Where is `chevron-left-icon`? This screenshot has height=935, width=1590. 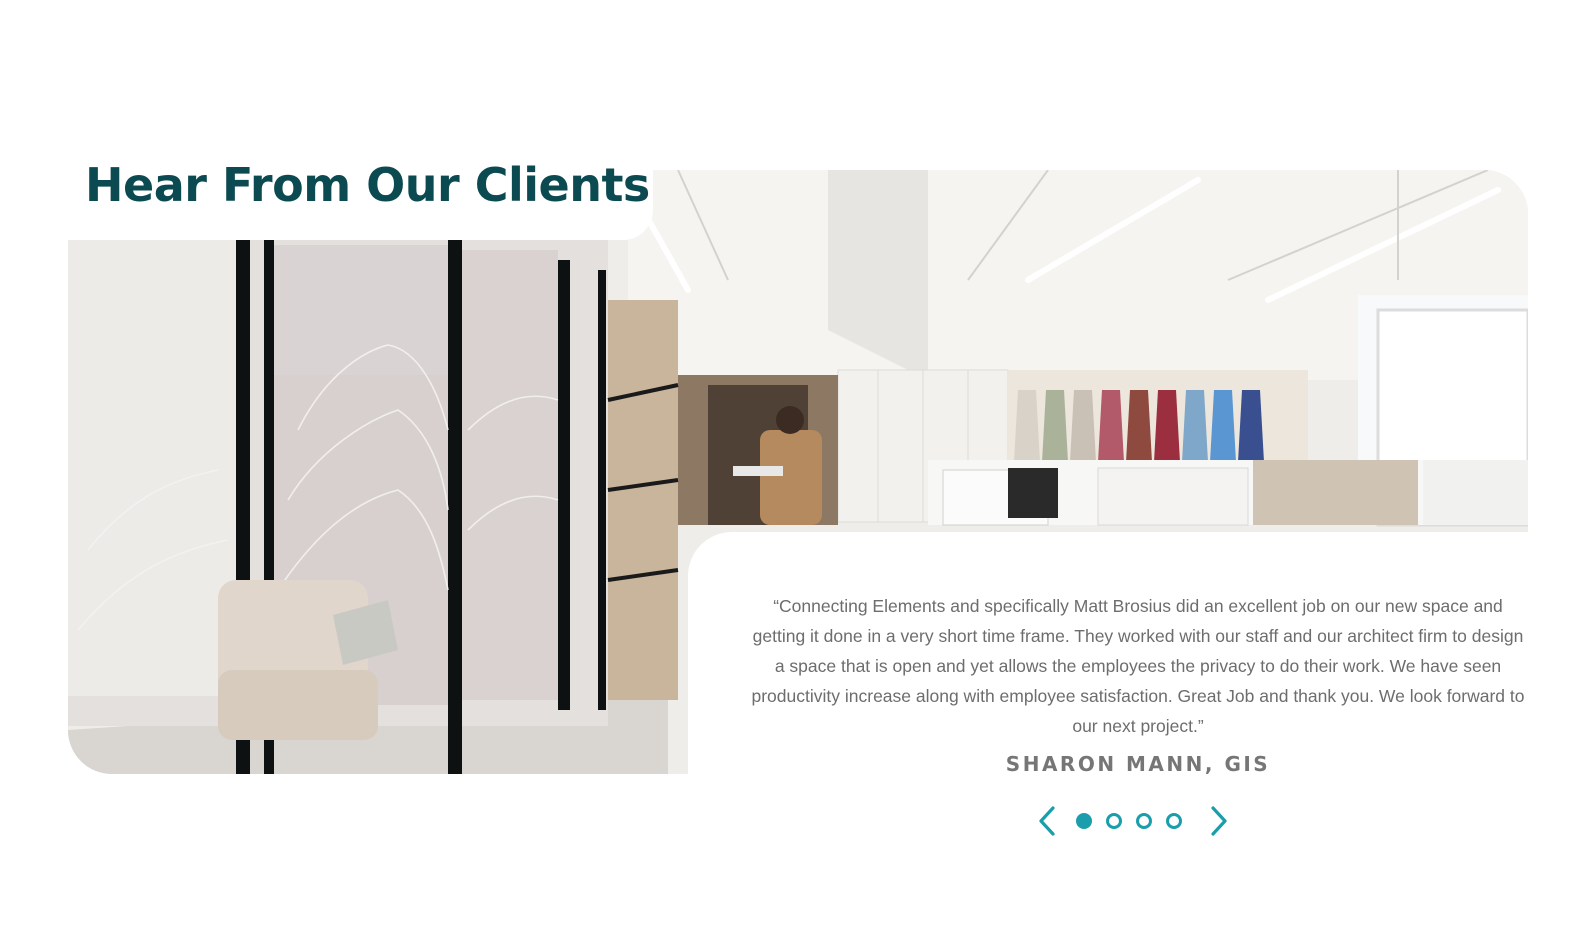
chevron-left-icon is located at coordinates (1047, 821).